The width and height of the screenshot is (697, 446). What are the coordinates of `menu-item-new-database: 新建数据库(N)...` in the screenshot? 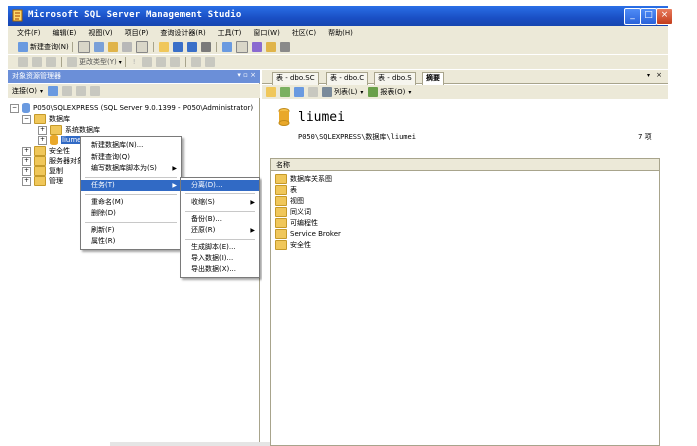 It's located at (131, 145).